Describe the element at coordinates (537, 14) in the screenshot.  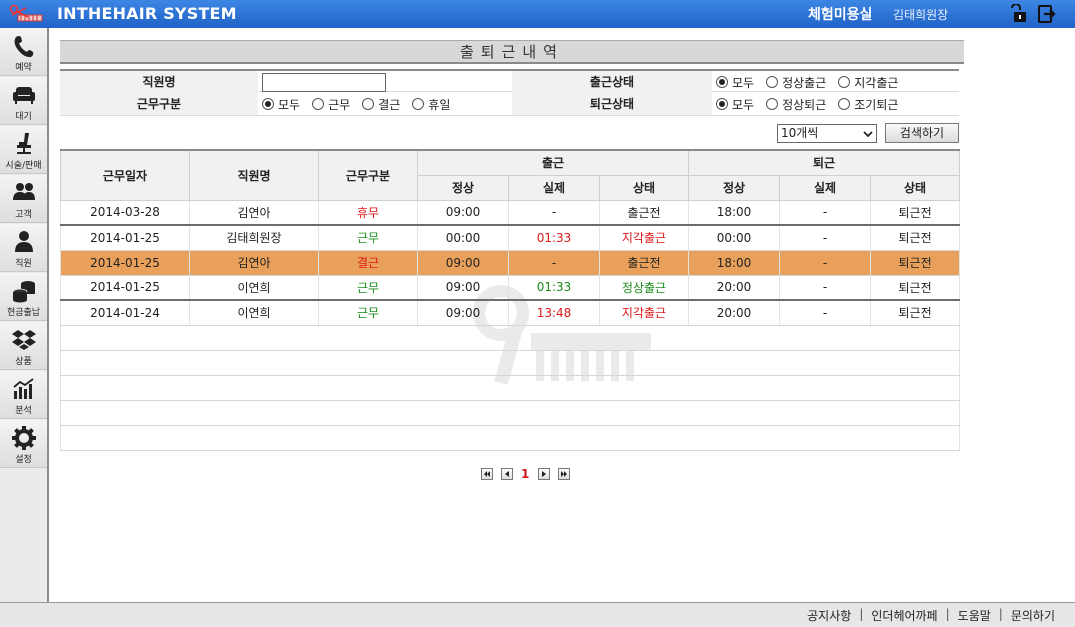
I see `top-bar: INTHEHAIR SYSTEM 체험미용실 김태희원장` at that location.